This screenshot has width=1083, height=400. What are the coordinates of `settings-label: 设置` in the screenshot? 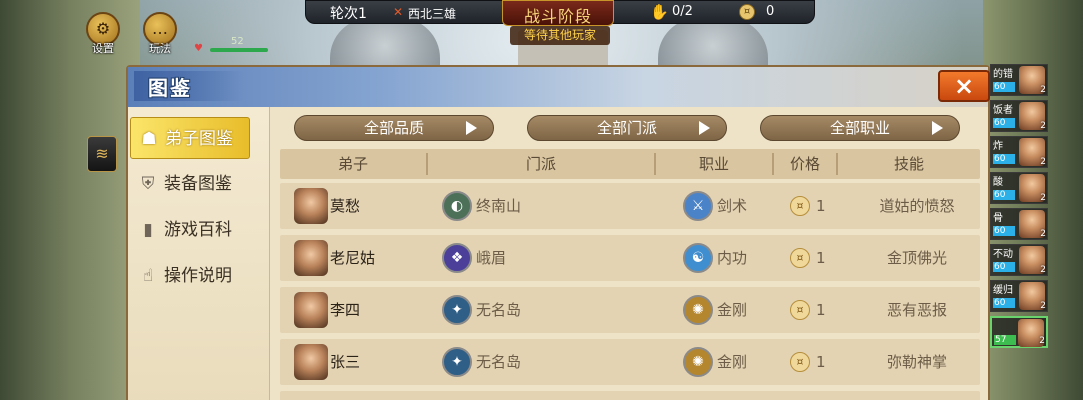 It's located at (103, 48).